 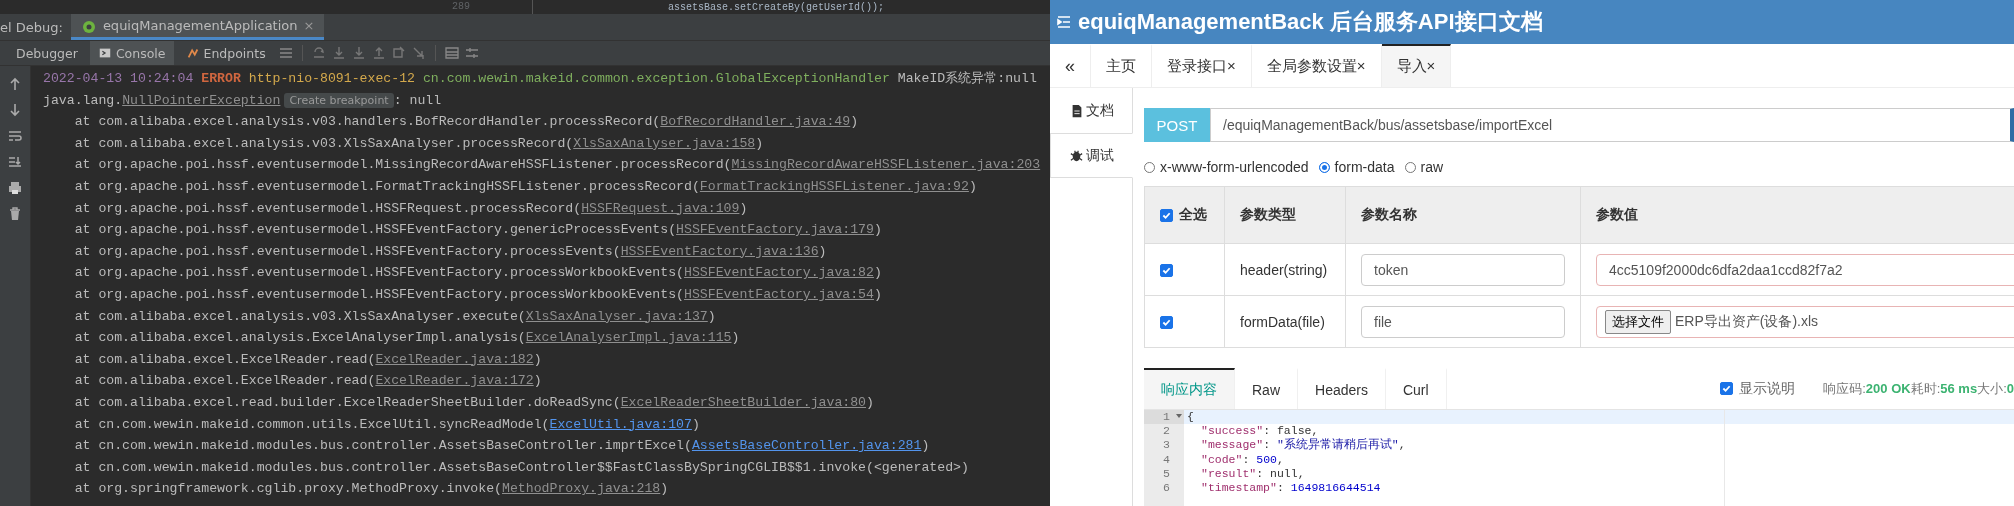 What do you see at coordinates (1805, 321) in the screenshot?
I see `file-field: 选择文件 ERP导出资产(设备).xls` at bounding box center [1805, 321].